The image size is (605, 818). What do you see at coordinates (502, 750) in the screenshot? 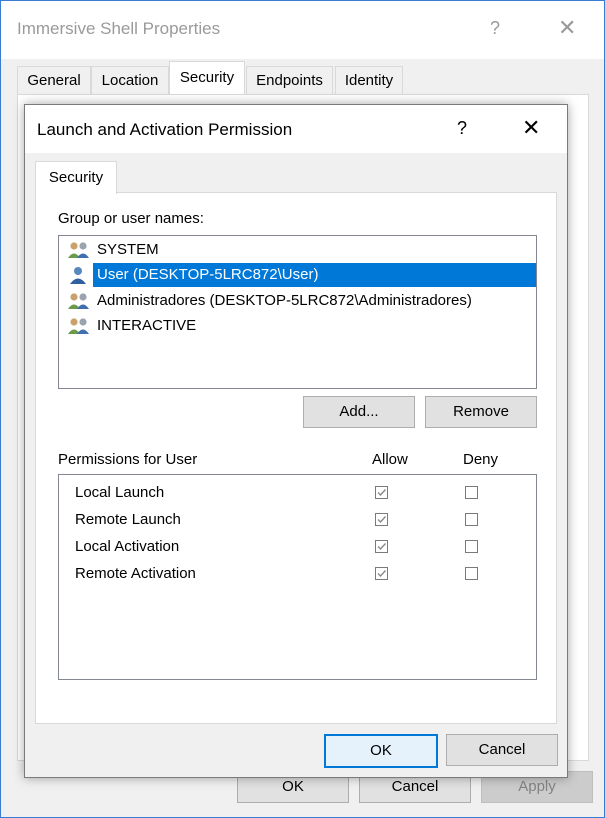
I see `dialog-cancel-button: Cancel` at bounding box center [502, 750].